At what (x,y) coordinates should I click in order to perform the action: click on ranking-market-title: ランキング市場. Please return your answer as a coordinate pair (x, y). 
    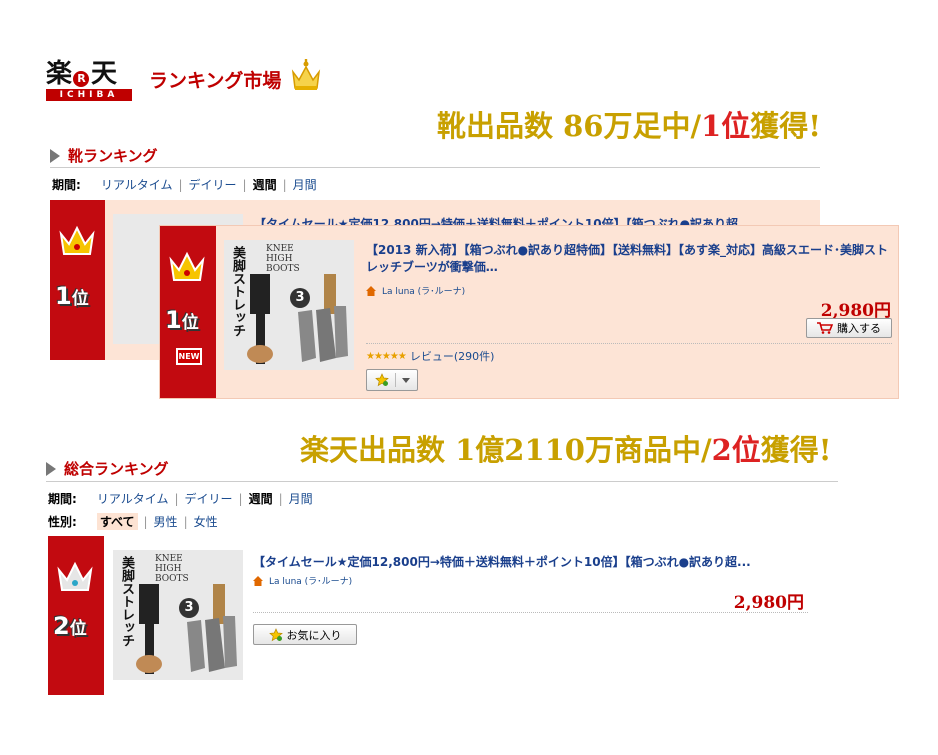
    Looking at the image, I should click on (215, 81).